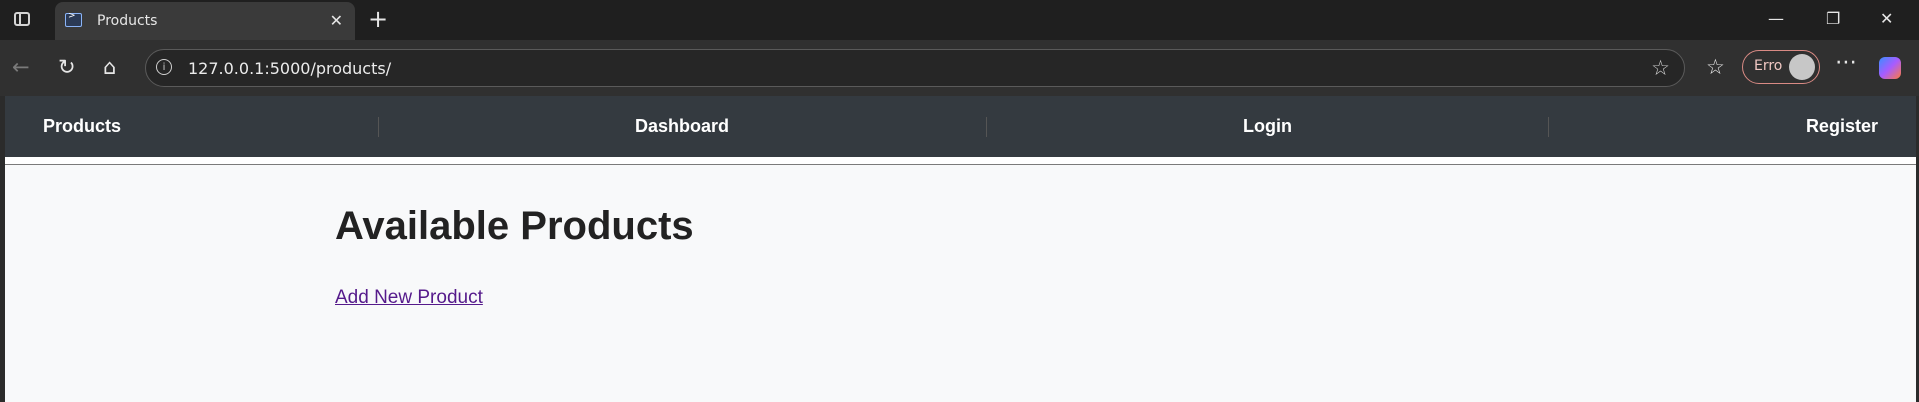 The image size is (1919, 402). I want to click on restore-icon: ❐, so click(1833, 18).